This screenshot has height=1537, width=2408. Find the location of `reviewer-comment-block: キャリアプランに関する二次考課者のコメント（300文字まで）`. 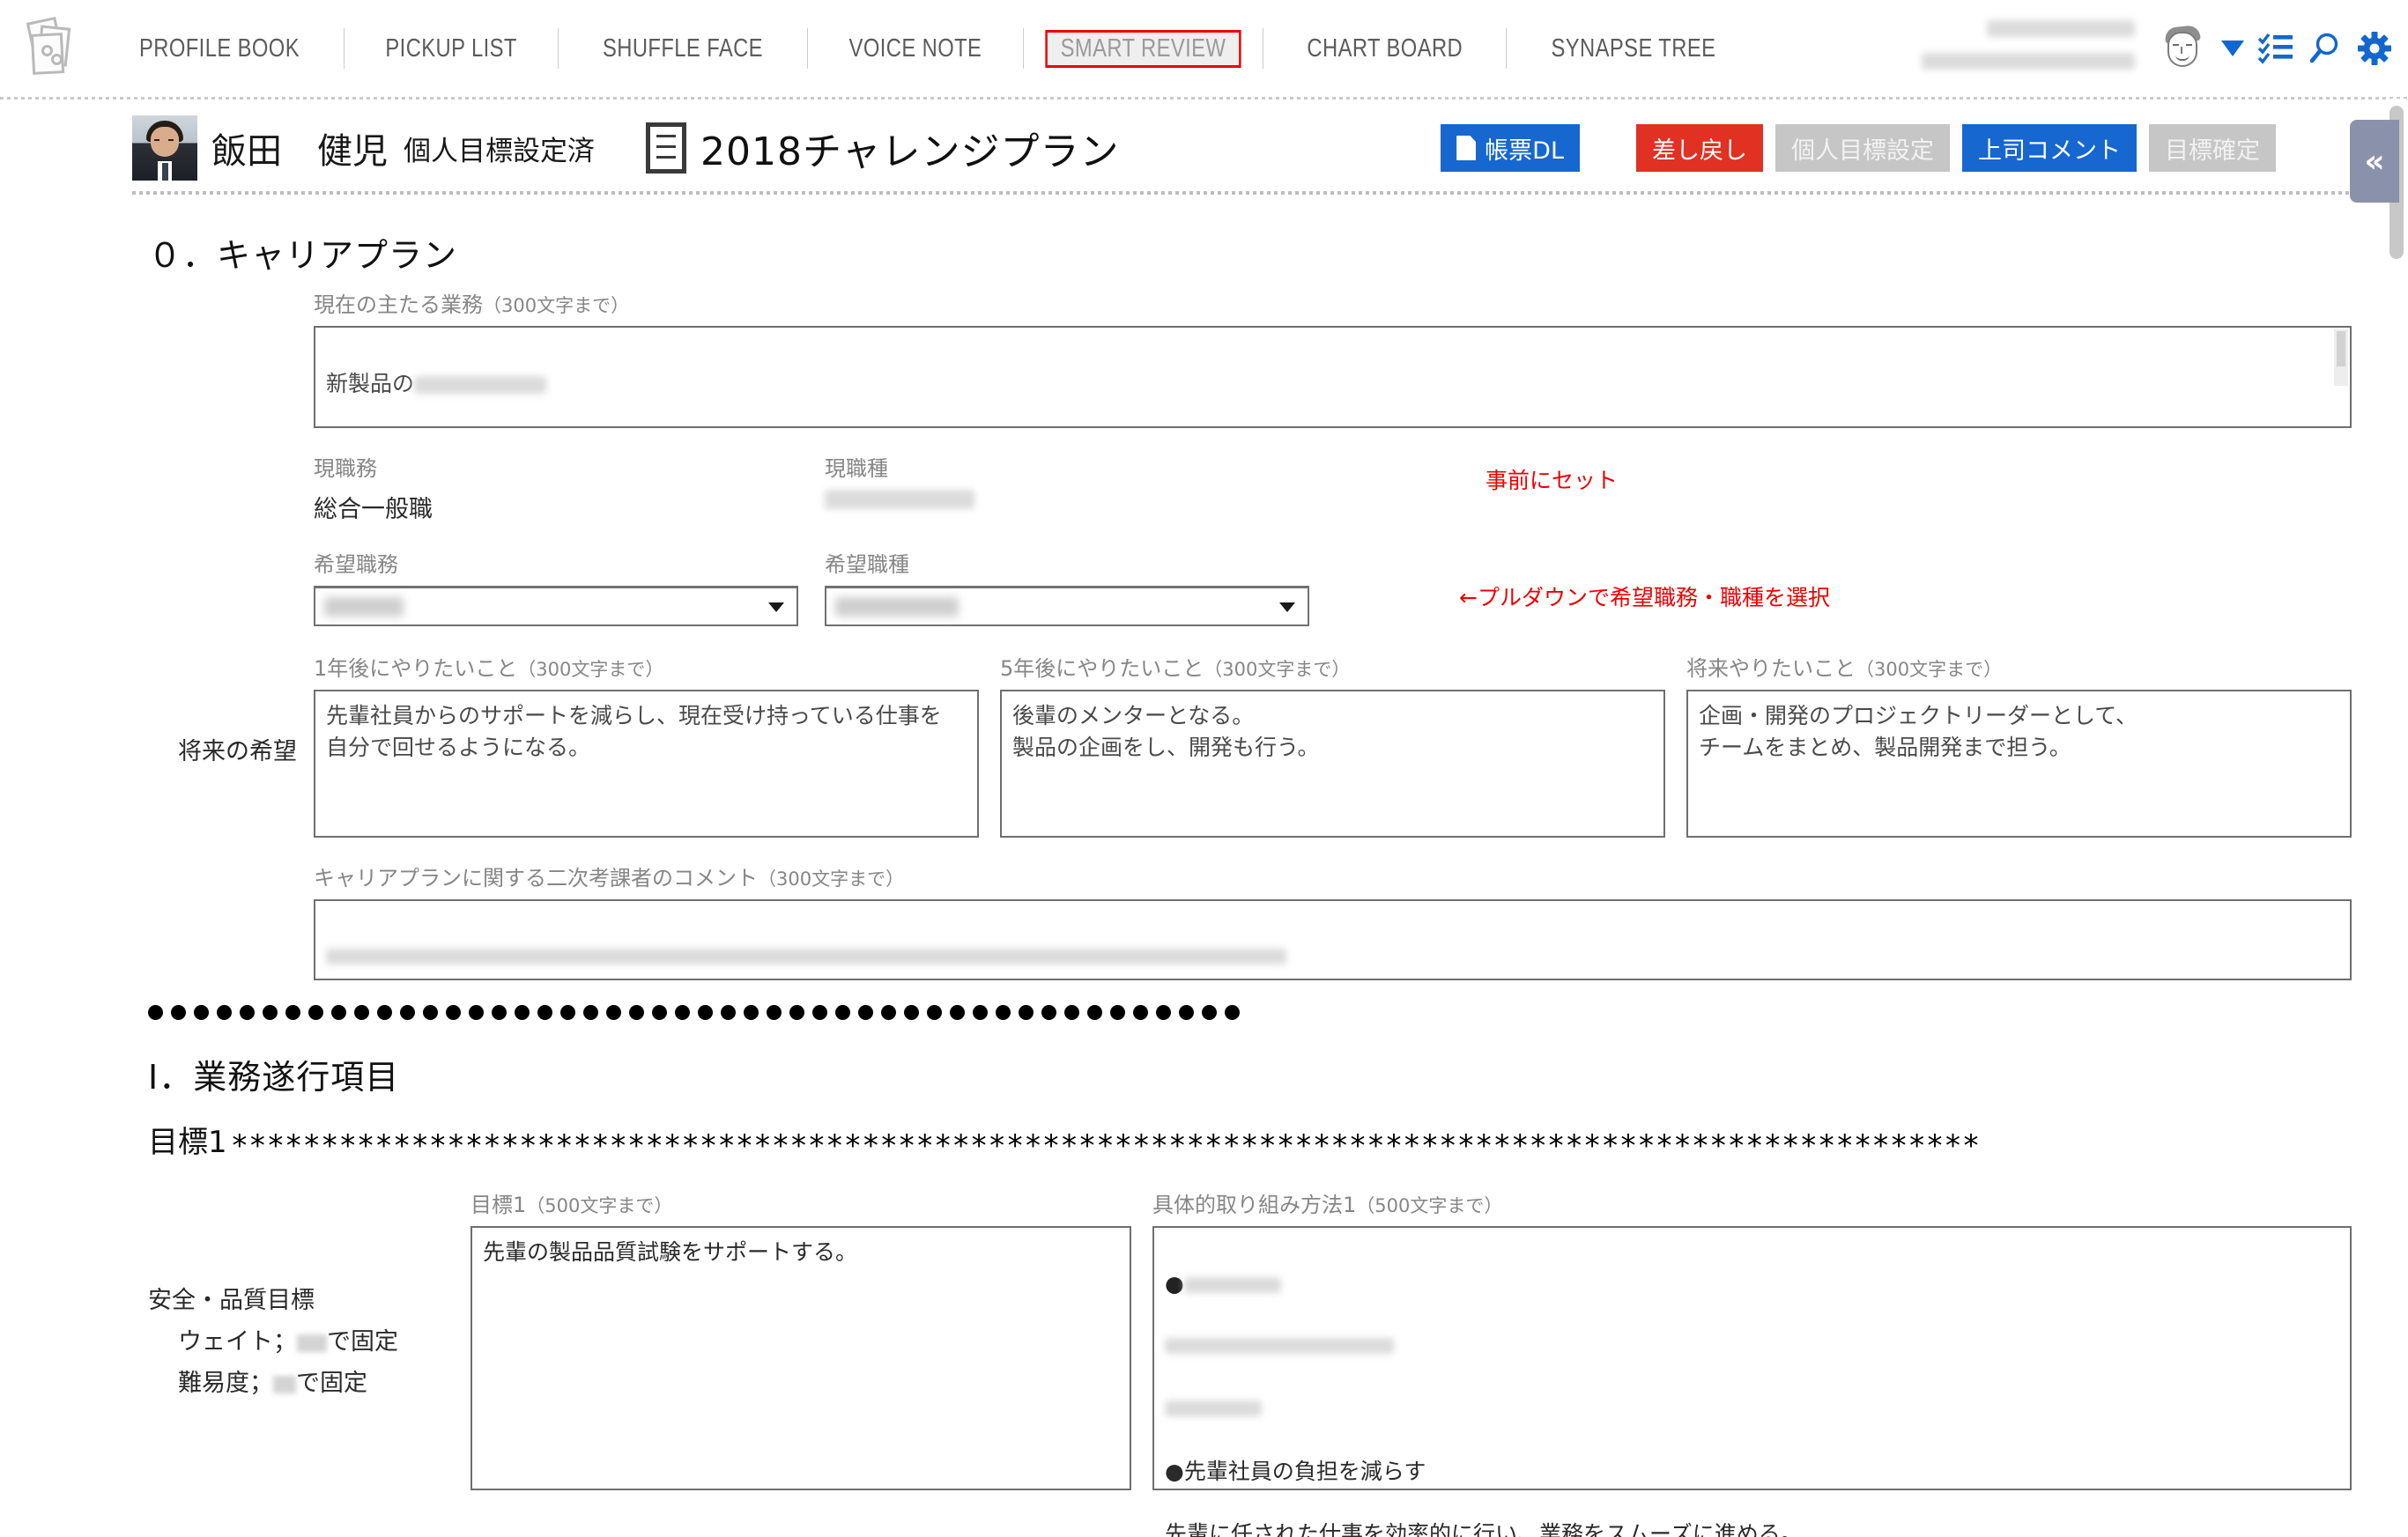

reviewer-comment-block: キャリアプランに関する二次考課者のコメント（300文字まで） is located at coordinates (1204, 920).